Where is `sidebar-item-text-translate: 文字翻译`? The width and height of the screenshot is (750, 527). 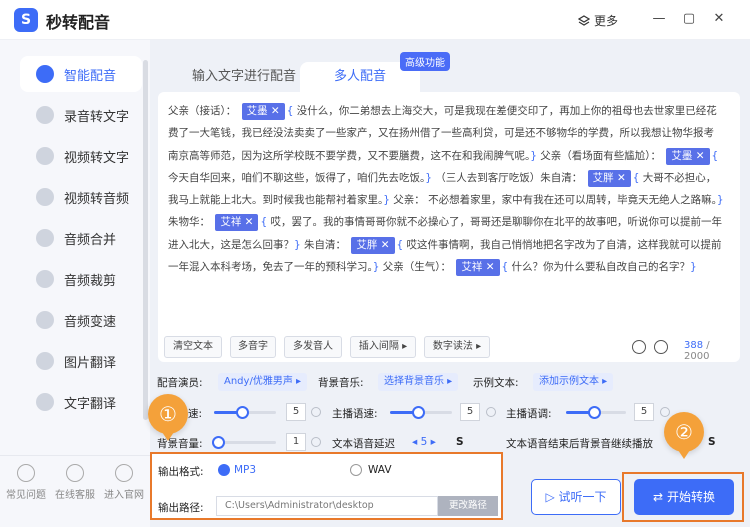
sidebar-item-text-translate: 文字翻译 is located at coordinates (81, 402).